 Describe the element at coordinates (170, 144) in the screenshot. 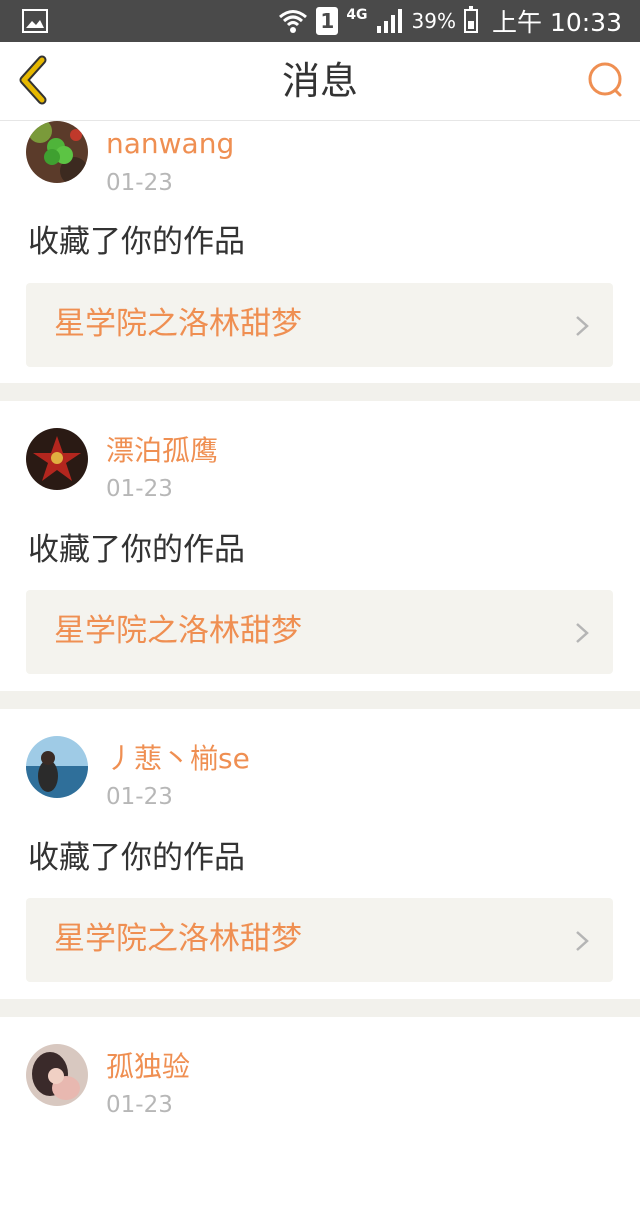

I see `username: nanwang` at that location.